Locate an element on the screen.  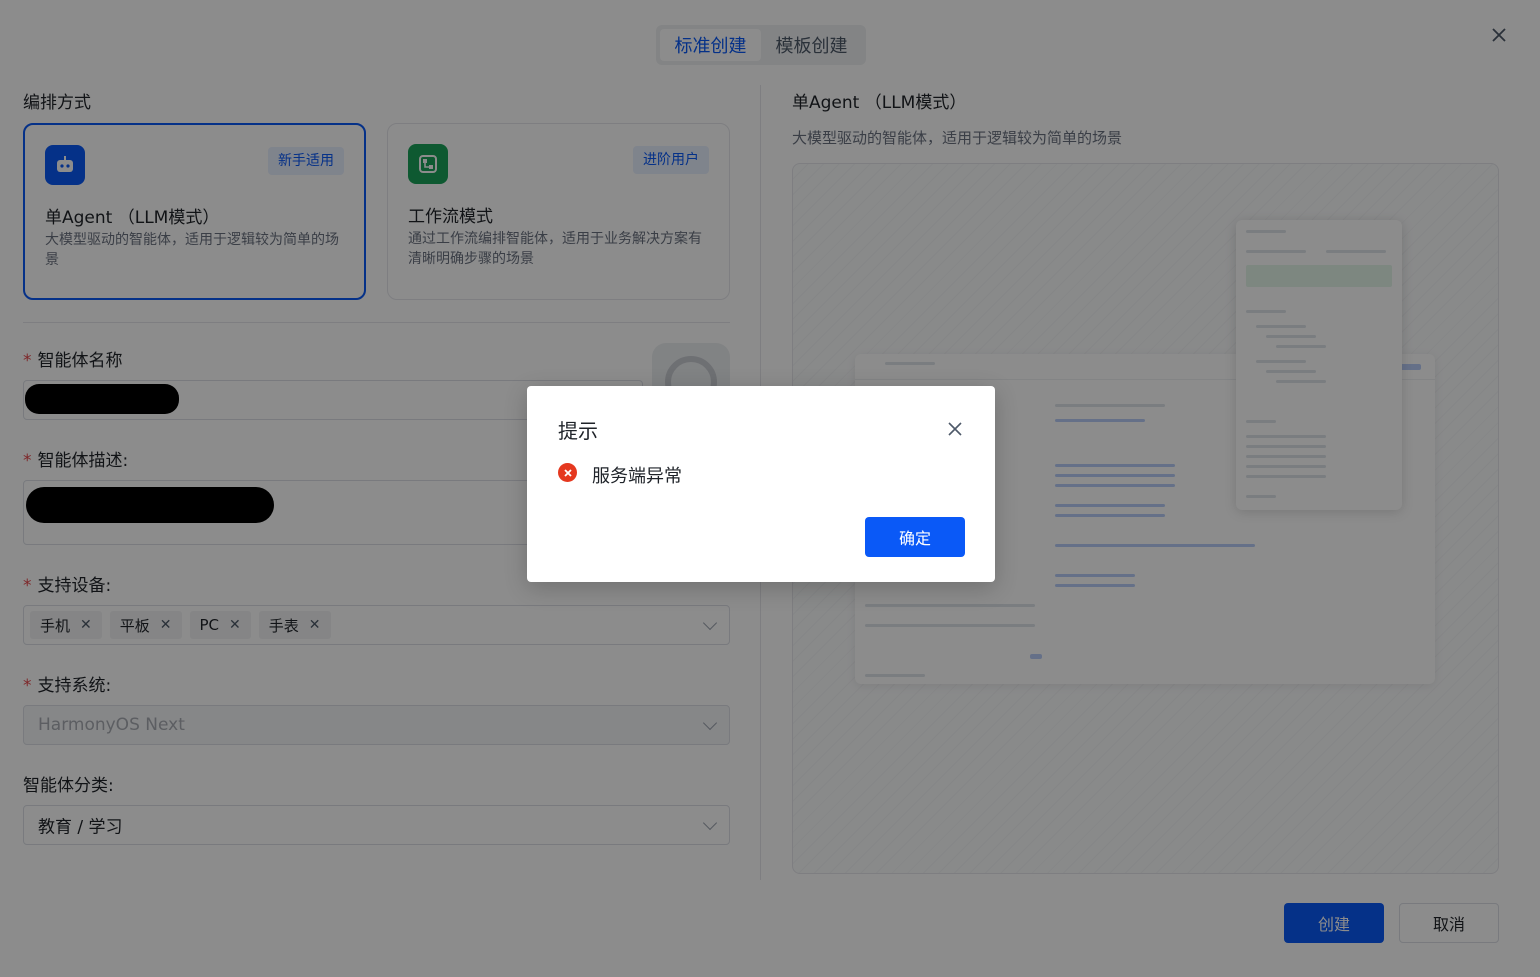
dialog-message: 服务端异常 is located at coordinates (637, 476).